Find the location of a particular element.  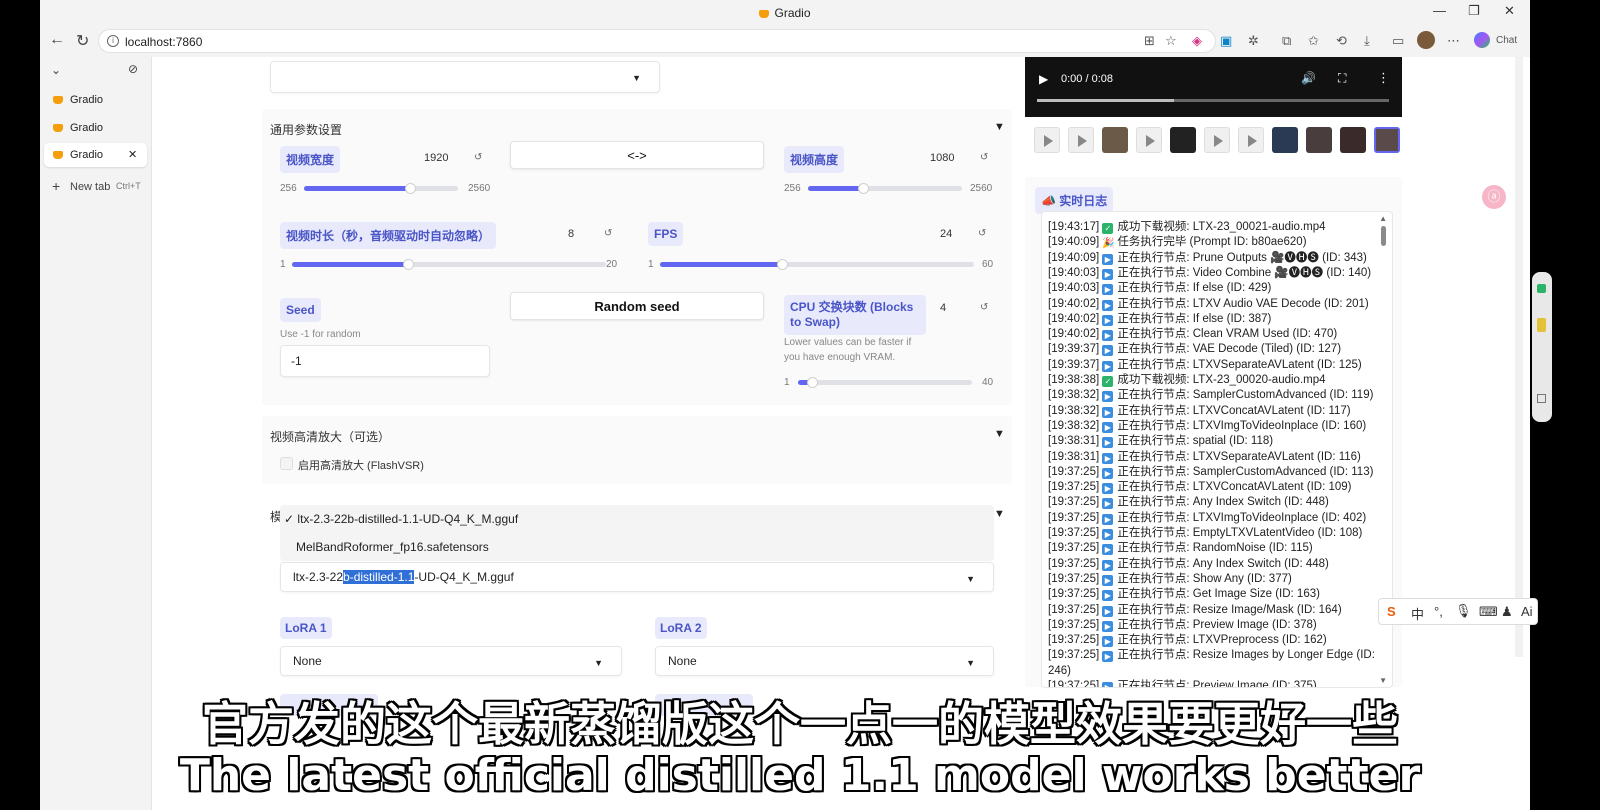

sogou-icon: S is located at coordinates (1391, 611).